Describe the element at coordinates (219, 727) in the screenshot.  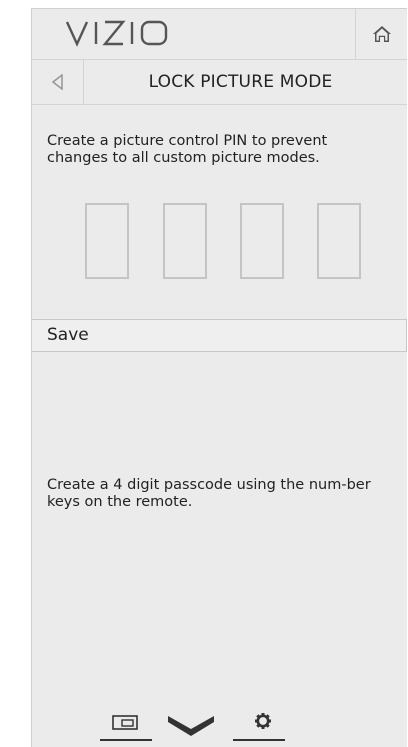
I see `bottom-nav` at that location.